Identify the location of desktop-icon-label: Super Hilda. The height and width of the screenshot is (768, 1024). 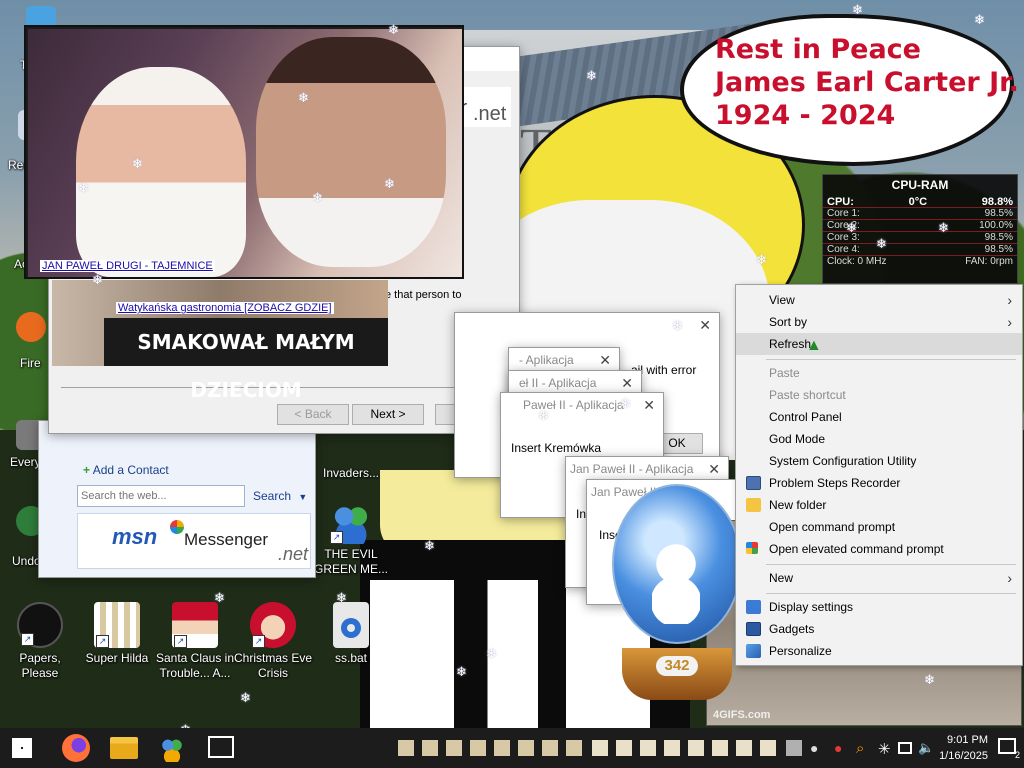
(117, 658).